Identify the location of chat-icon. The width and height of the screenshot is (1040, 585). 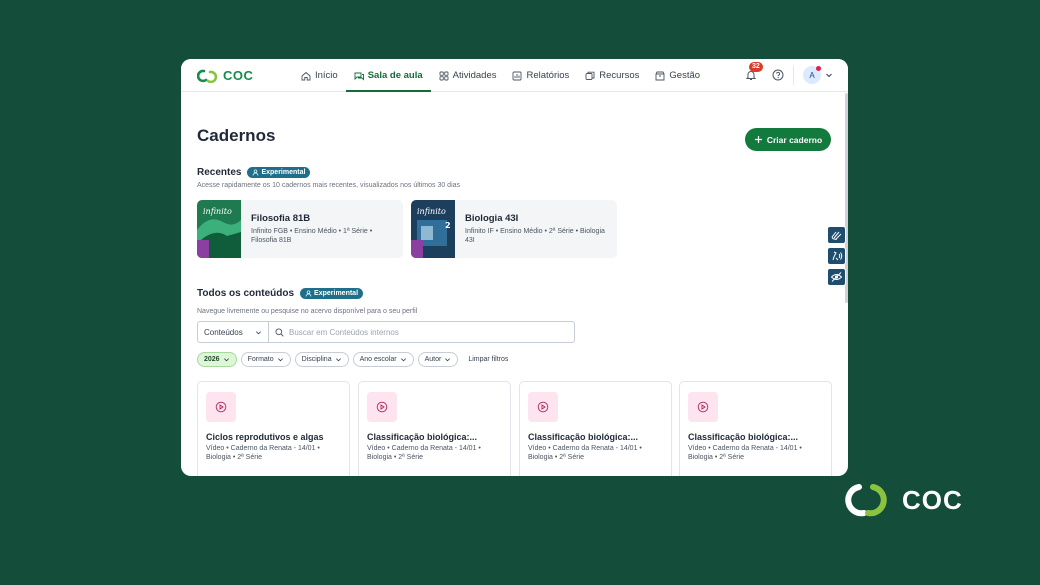
(359, 76).